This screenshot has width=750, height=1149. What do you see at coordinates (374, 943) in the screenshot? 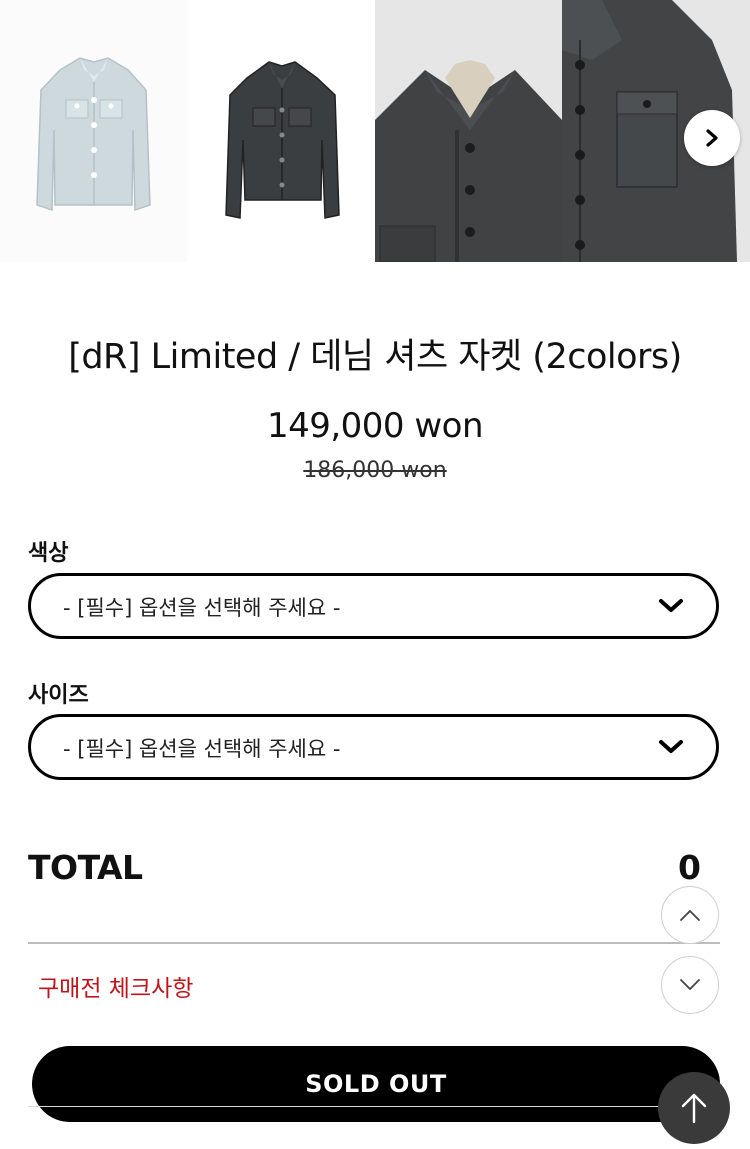
I see `divider` at bounding box center [374, 943].